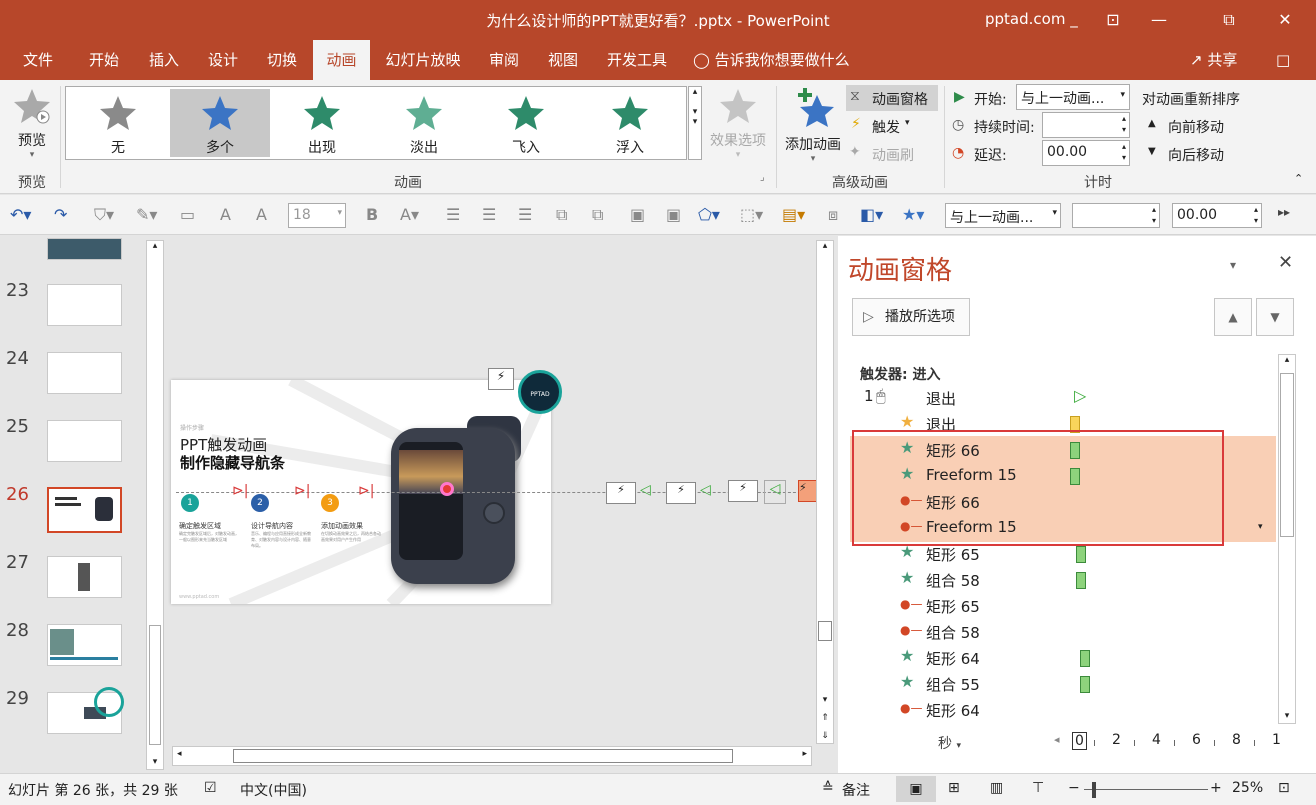 The height and width of the screenshot is (805, 1316). What do you see at coordinates (856, 790) in the screenshot?
I see `notes-button: 备注` at bounding box center [856, 790].